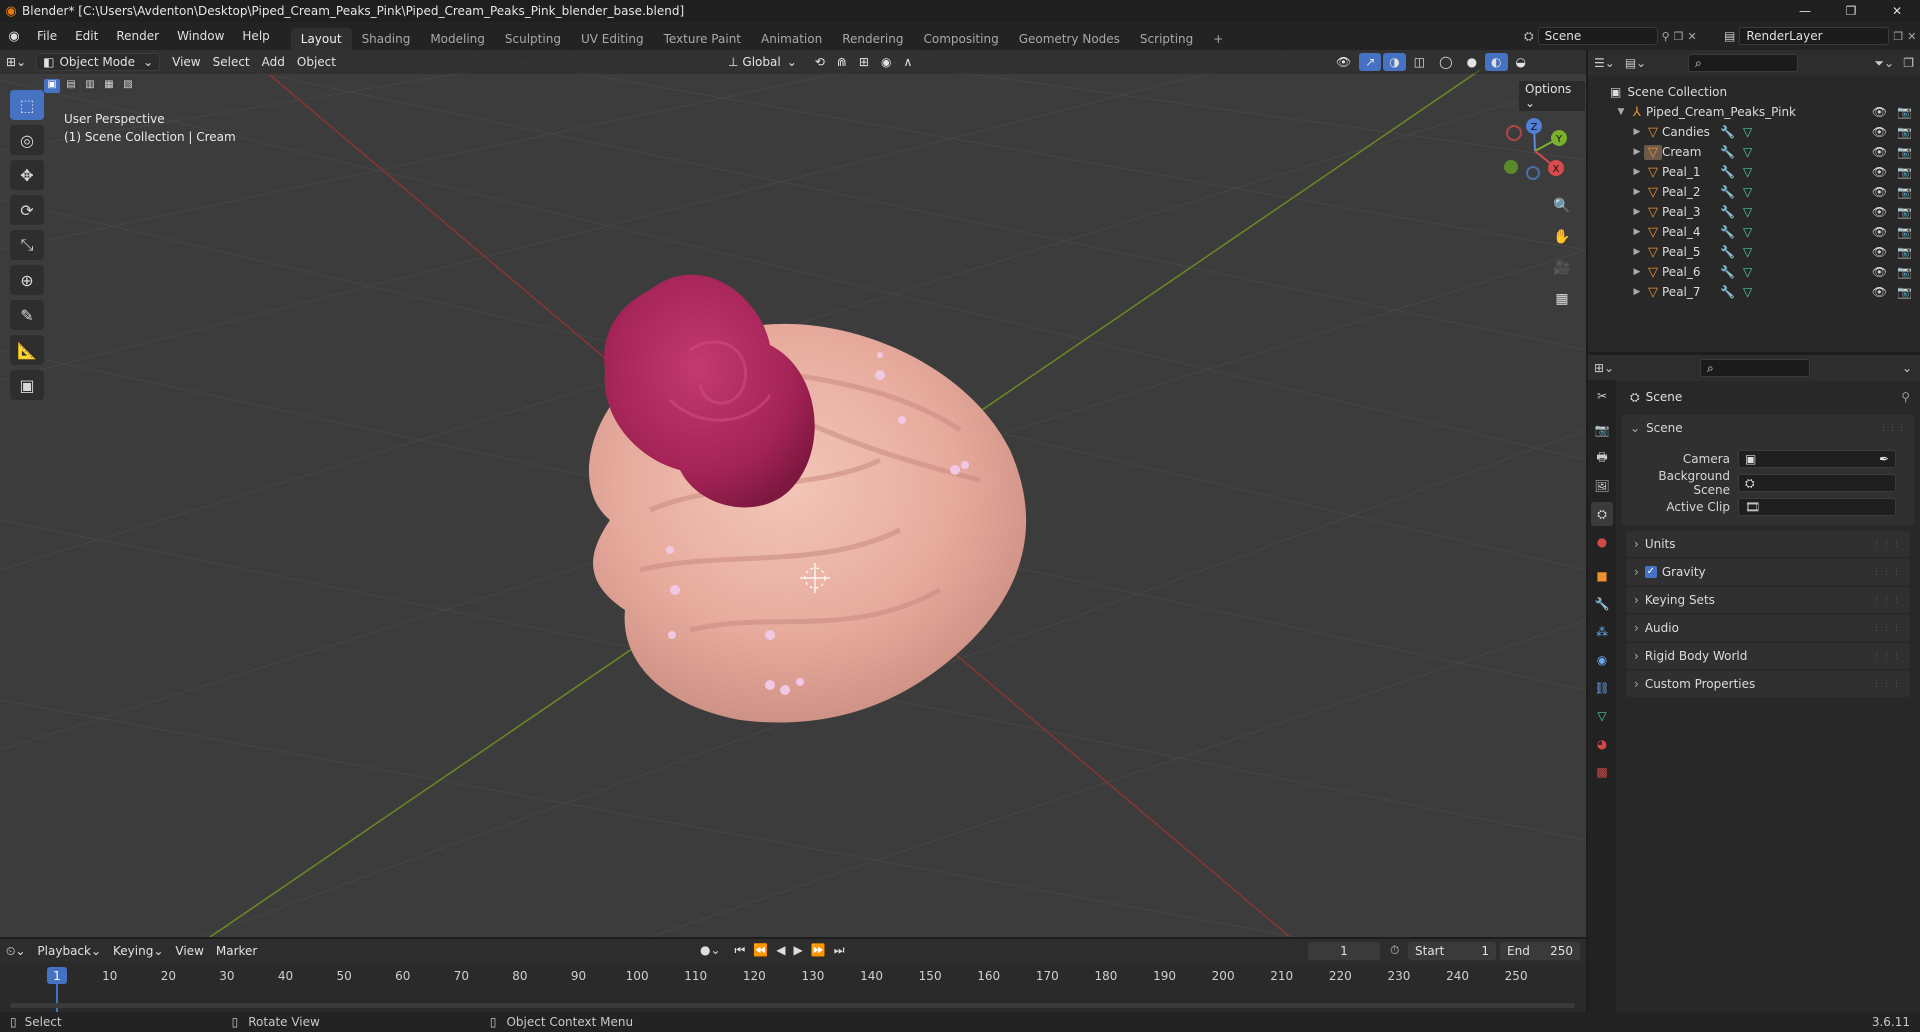 This screenshot has width=1920, height=1032. I want to click on gizmo-toggle-icon: ↗, so click(1370, 62).